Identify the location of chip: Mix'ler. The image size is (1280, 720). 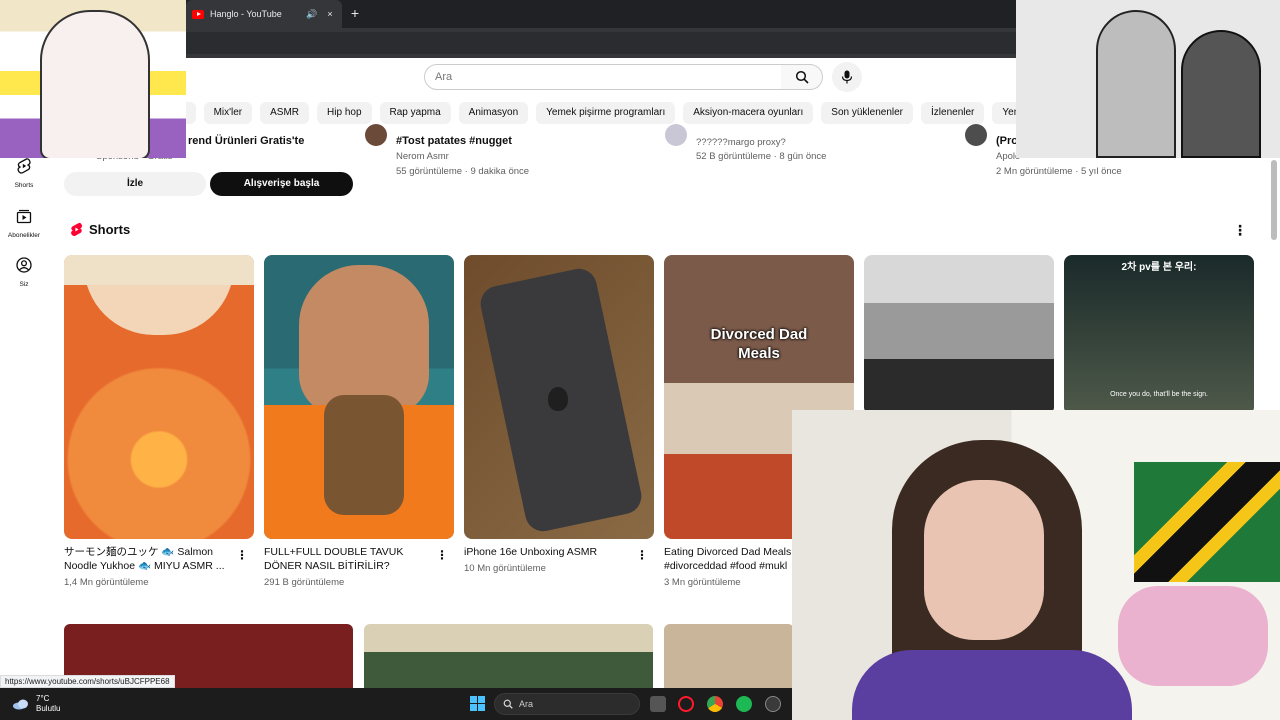
(228, 113).